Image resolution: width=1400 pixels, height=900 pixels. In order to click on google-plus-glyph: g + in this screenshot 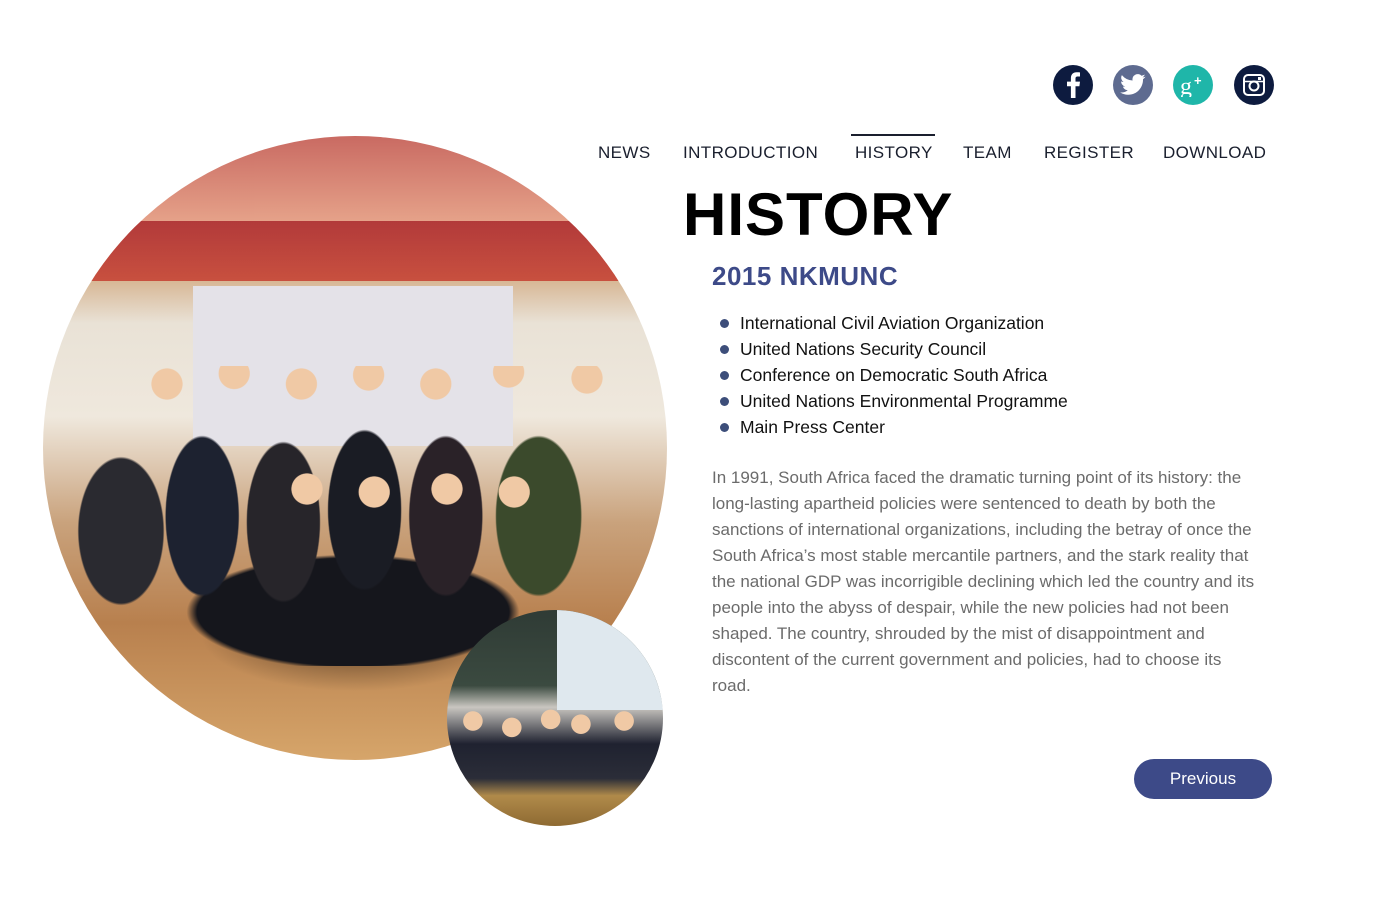, I will do `click(1191, 85)`.